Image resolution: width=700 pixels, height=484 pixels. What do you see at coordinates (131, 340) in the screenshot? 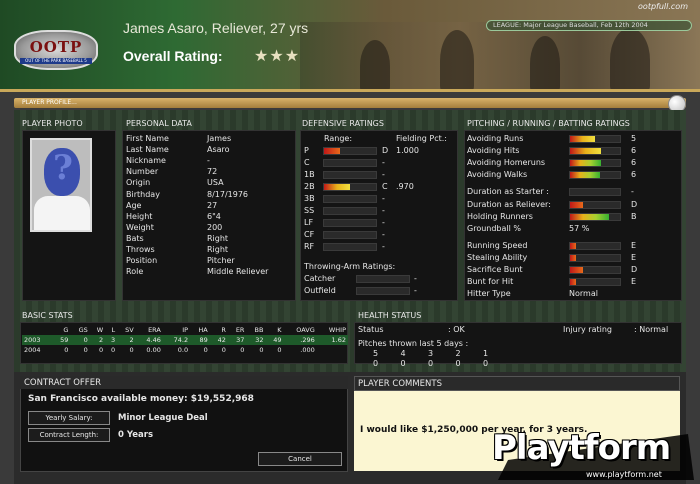
I see `stats-cell: 2` at bounding box center [131, 340].